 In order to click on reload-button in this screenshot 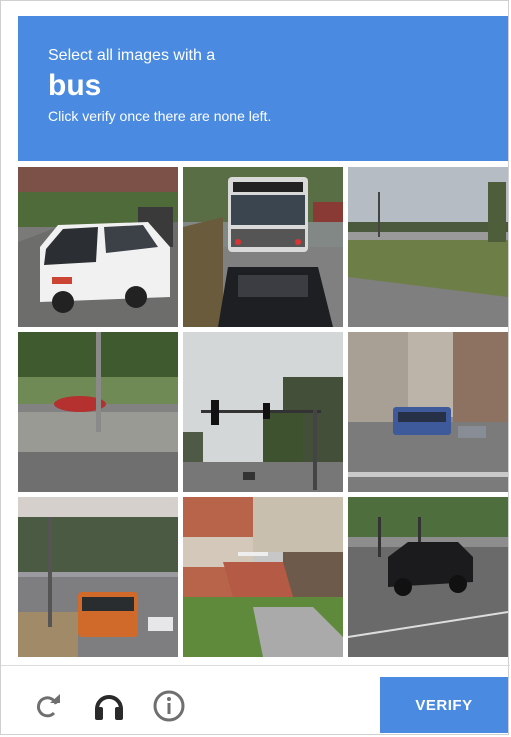, I will do `click(48, 706)`.